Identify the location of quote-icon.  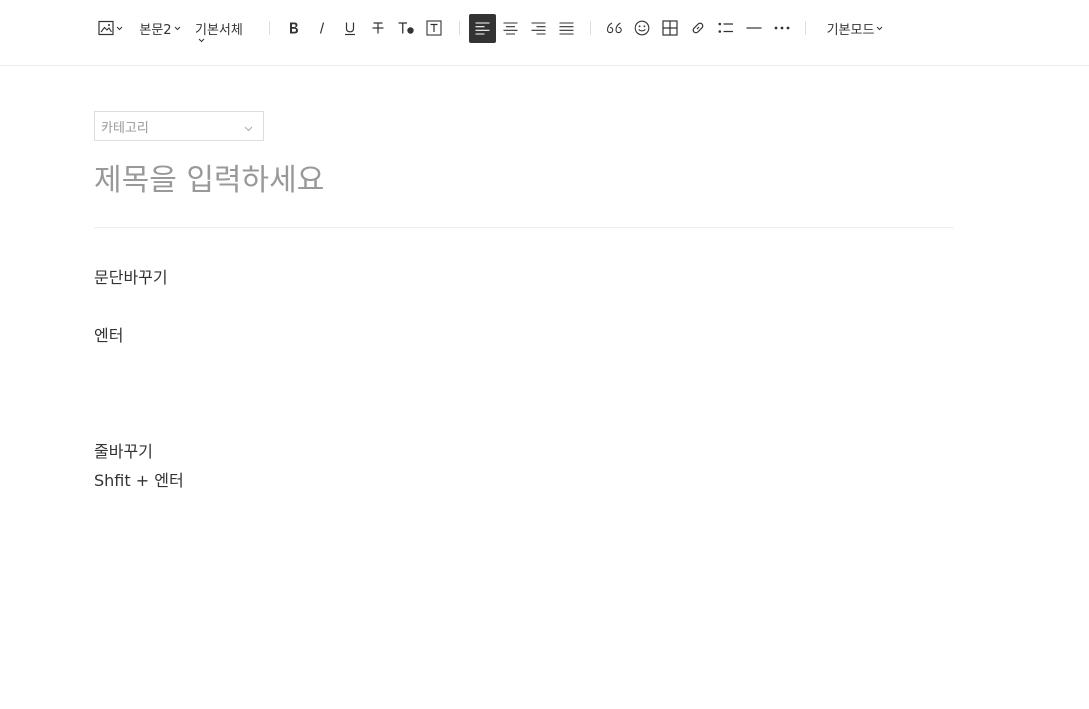
(614, 28).